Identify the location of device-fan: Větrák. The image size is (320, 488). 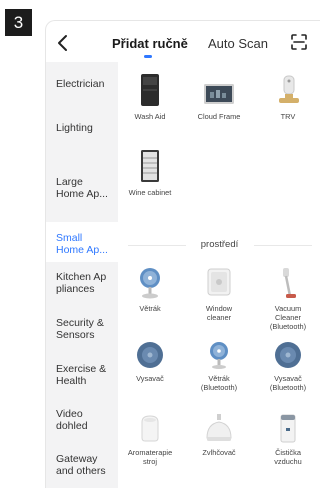
(150, 289).